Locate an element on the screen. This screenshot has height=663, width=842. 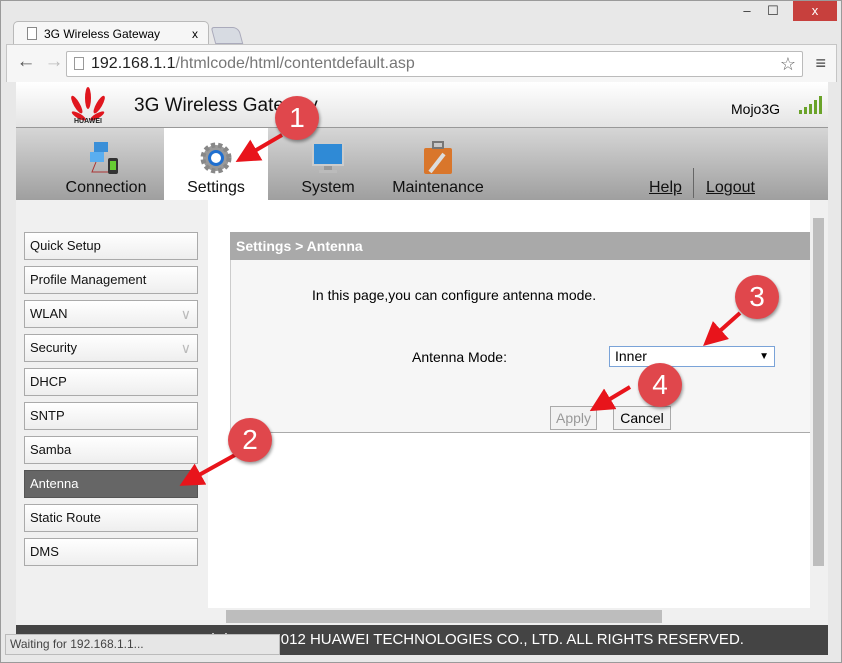
sidebar-item-label: Security is located at coordinates (53, 347).